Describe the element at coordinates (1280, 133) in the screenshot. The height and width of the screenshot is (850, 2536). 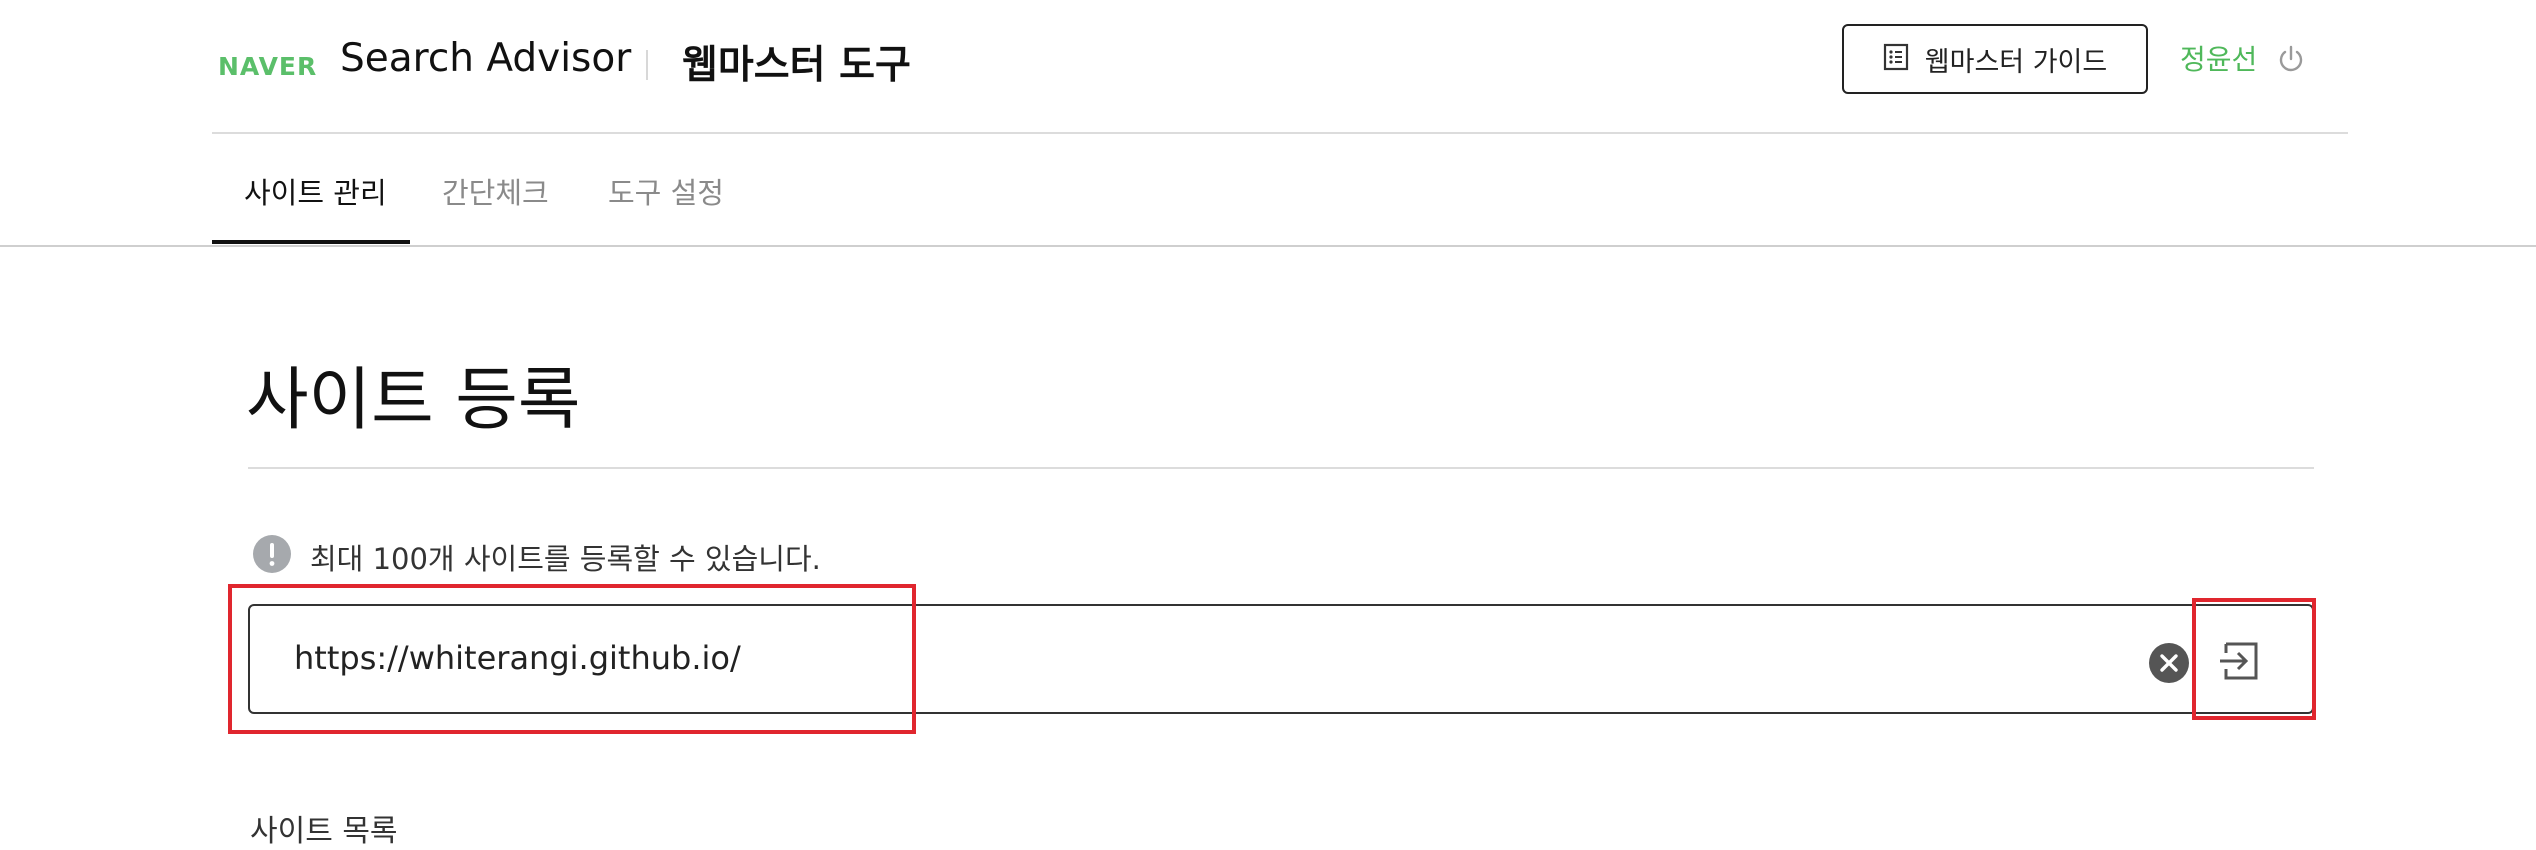
I see `header-divider-line` at that location.